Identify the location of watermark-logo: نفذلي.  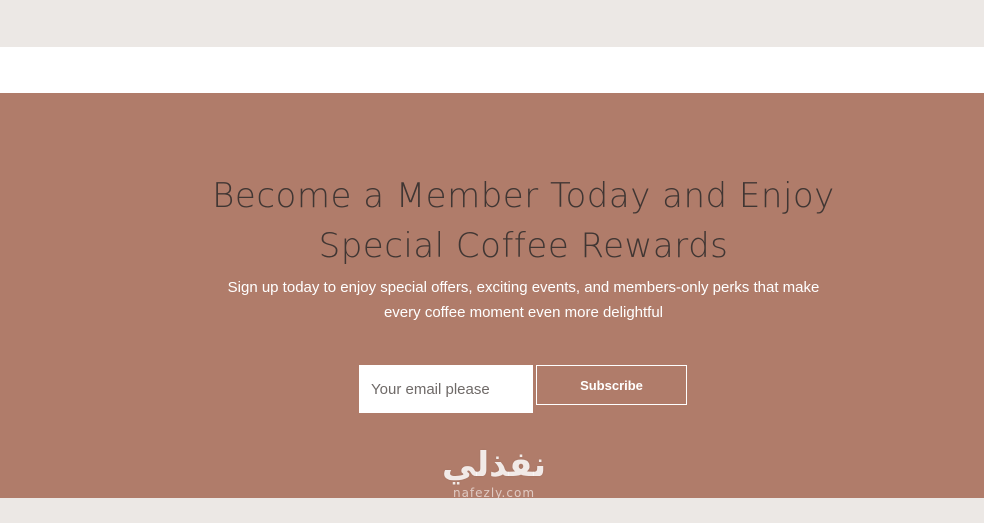
(494, 465).